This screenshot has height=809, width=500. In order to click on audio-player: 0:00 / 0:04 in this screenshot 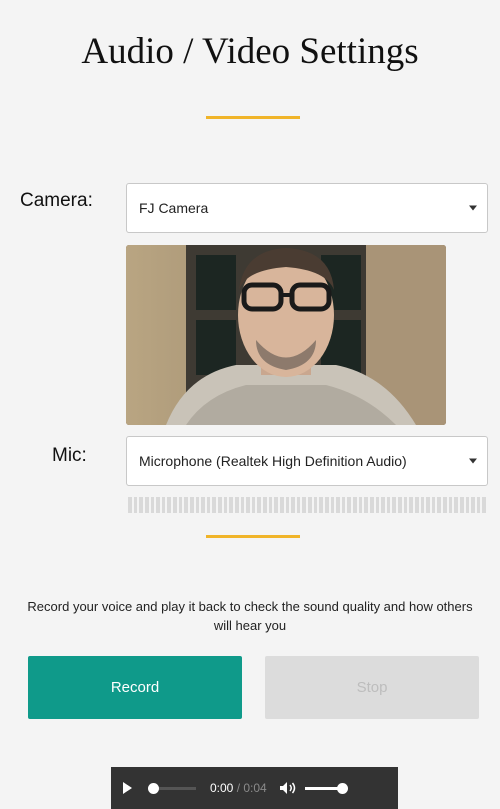, I will do `click(254, 788)`.